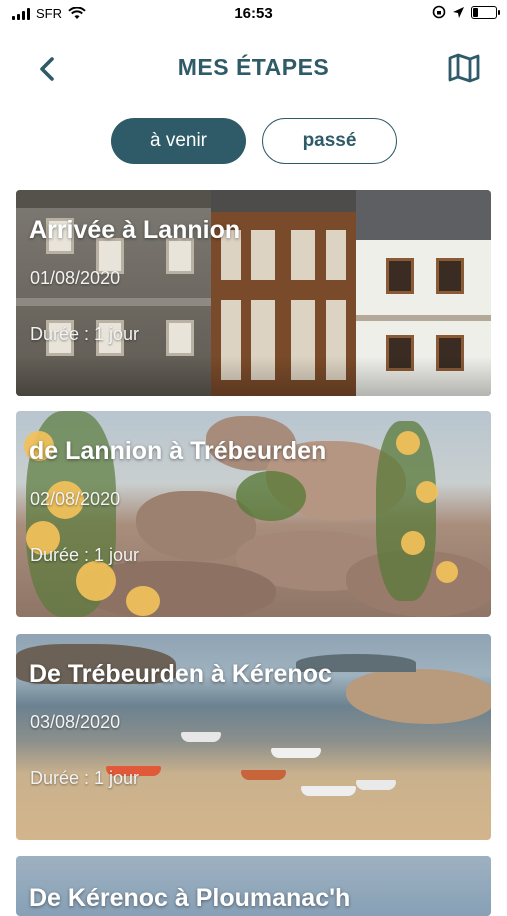 The image size is (507, 916). What do you see at coordinates (329, 141) in the screenshot?
I see `segment-past: passé` at bounding box center [329, 141].